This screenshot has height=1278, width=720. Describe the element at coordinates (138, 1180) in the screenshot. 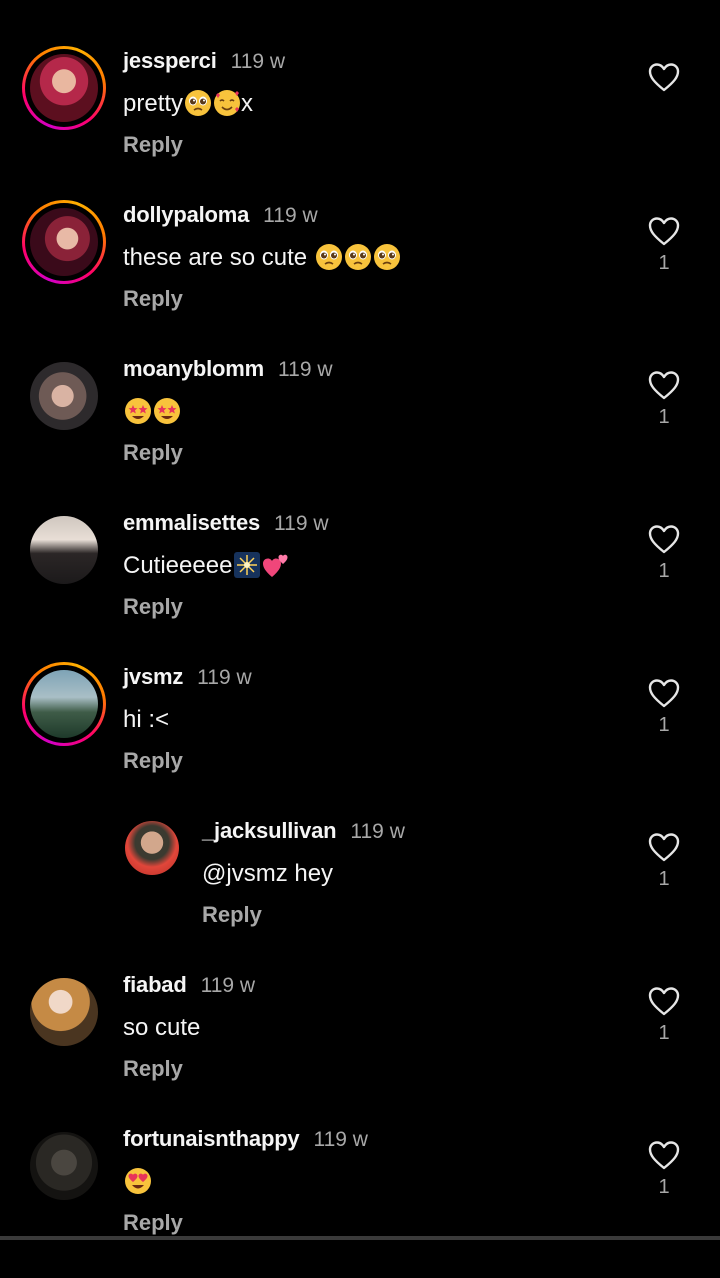

I see `heart-eyes-emoji` at that location.